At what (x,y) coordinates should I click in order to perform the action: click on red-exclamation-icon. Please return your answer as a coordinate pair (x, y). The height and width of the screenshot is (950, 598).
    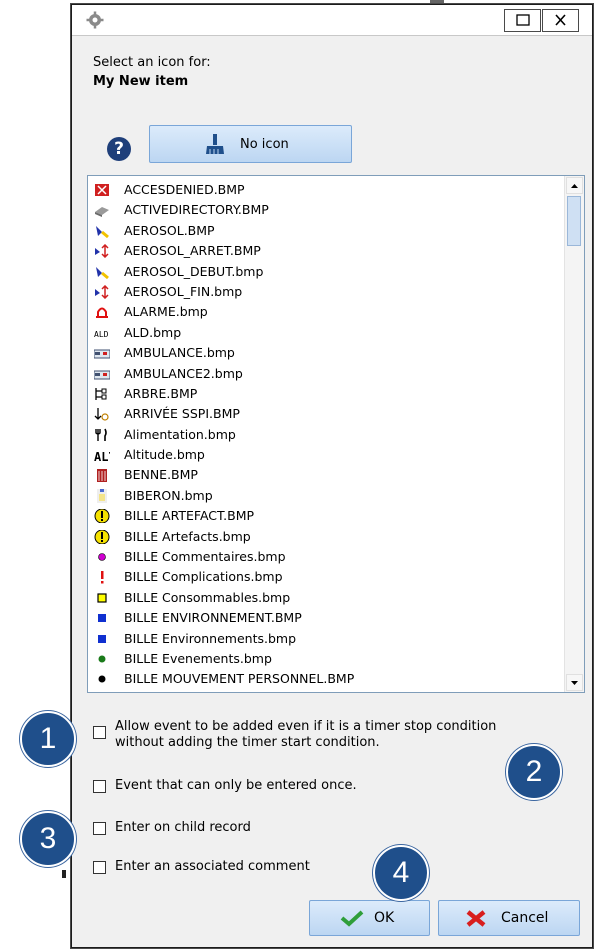
    Looking at the image, I should click on (102, 577).